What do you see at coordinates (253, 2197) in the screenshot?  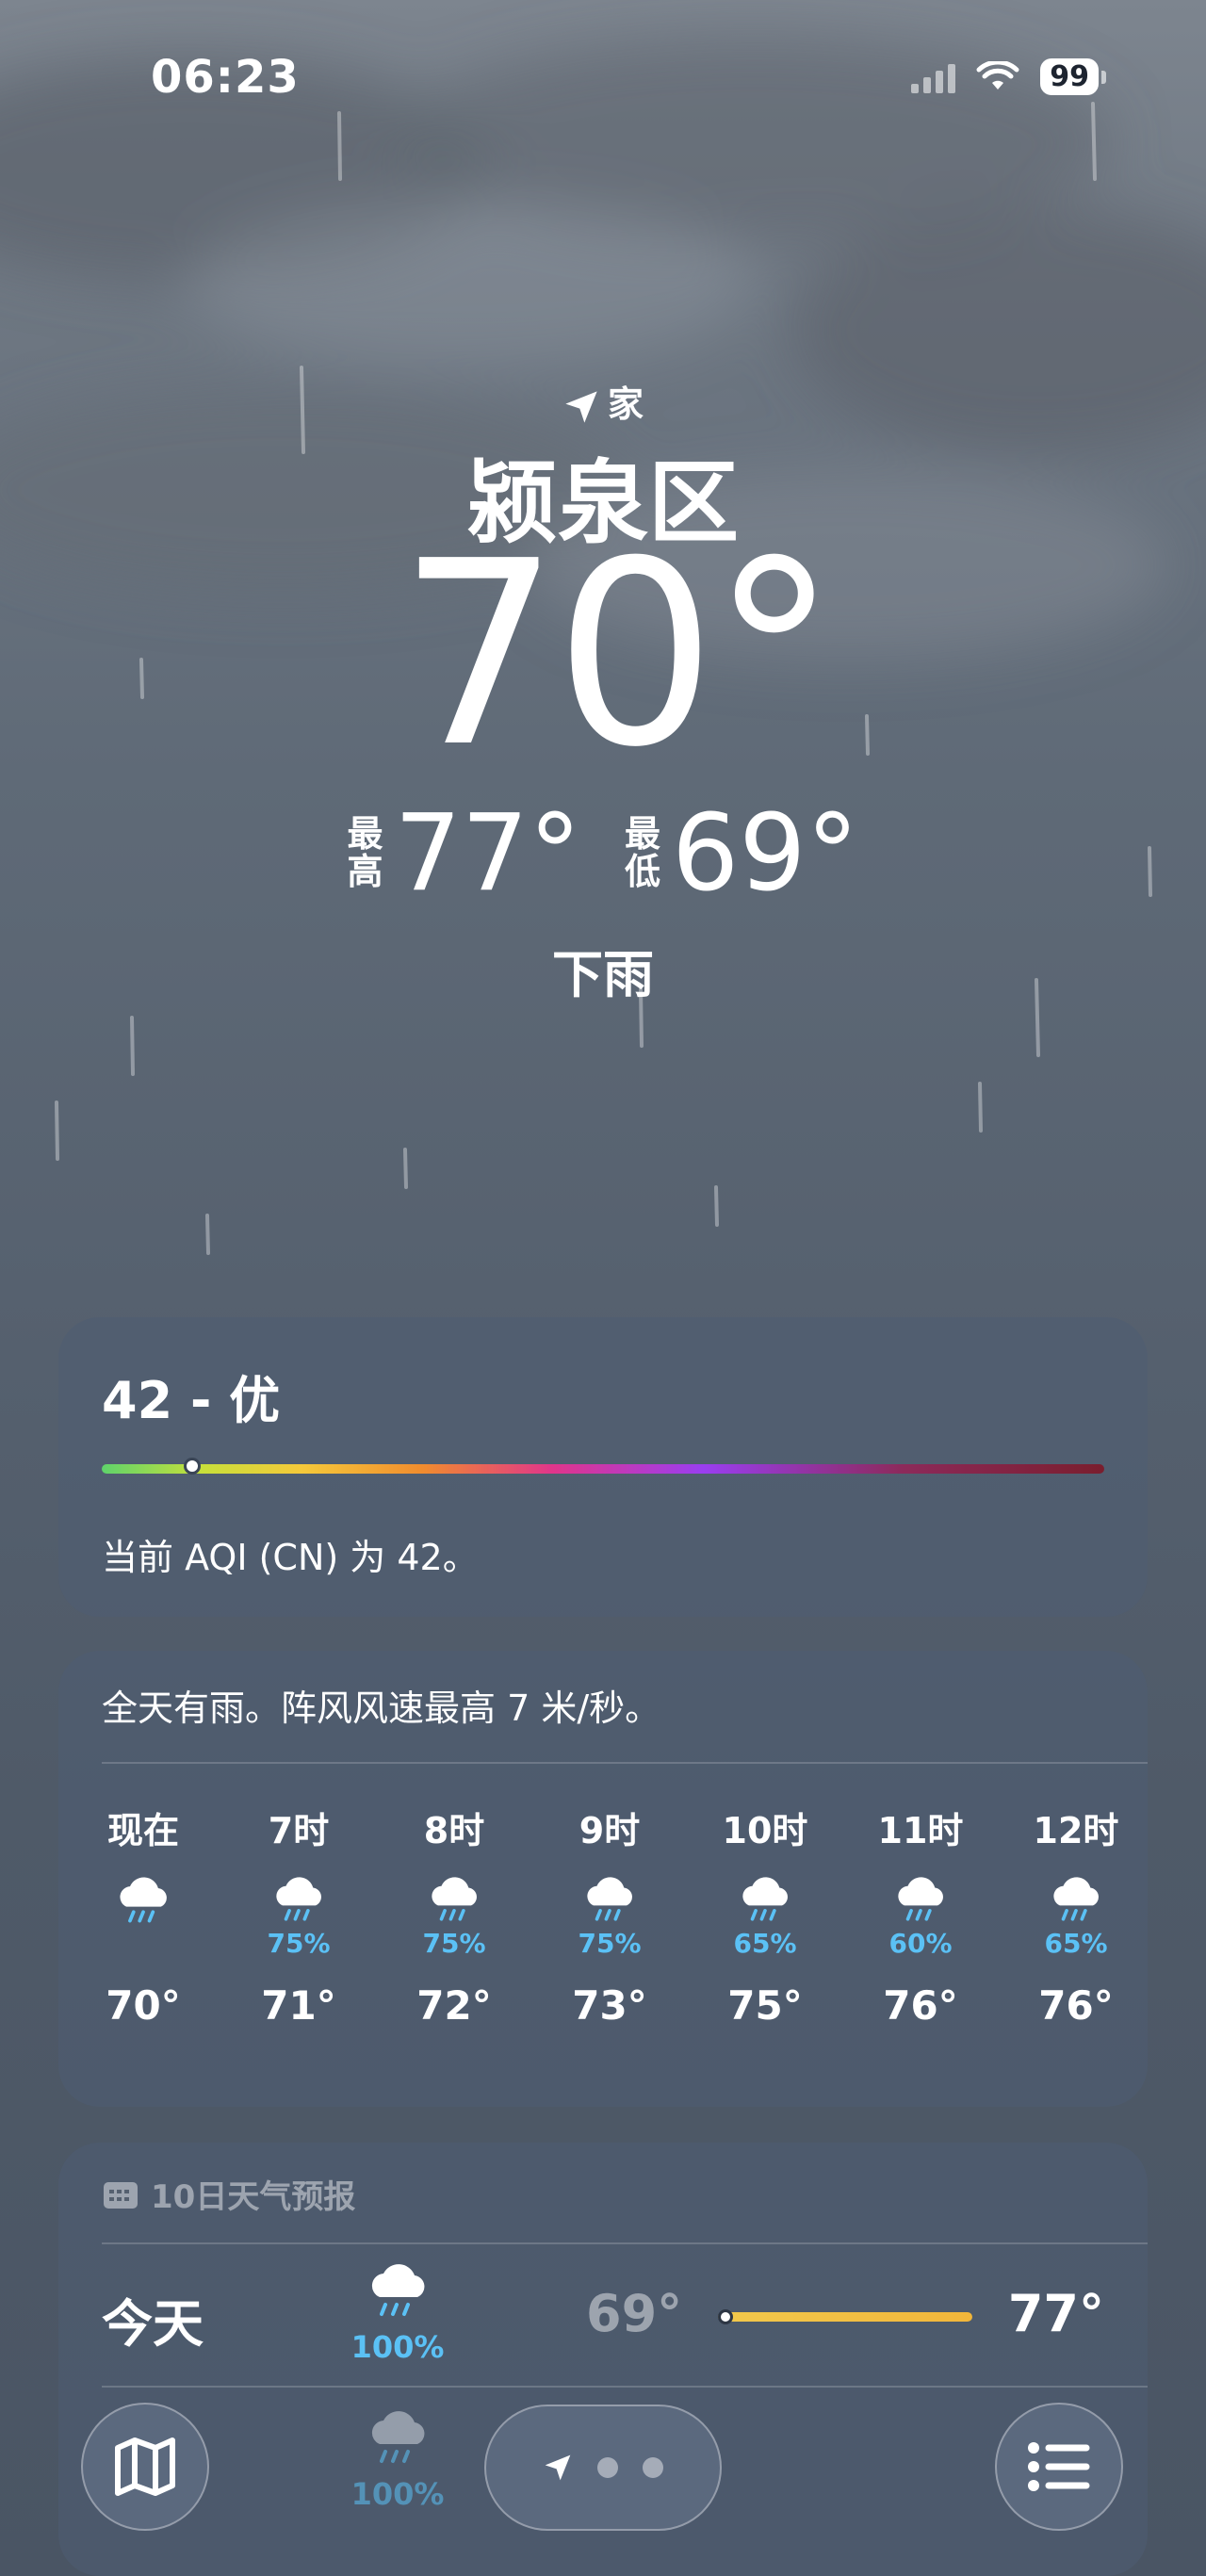 I see `ten-day-title: 10日天气预报` at bounding box center [253, 2197].